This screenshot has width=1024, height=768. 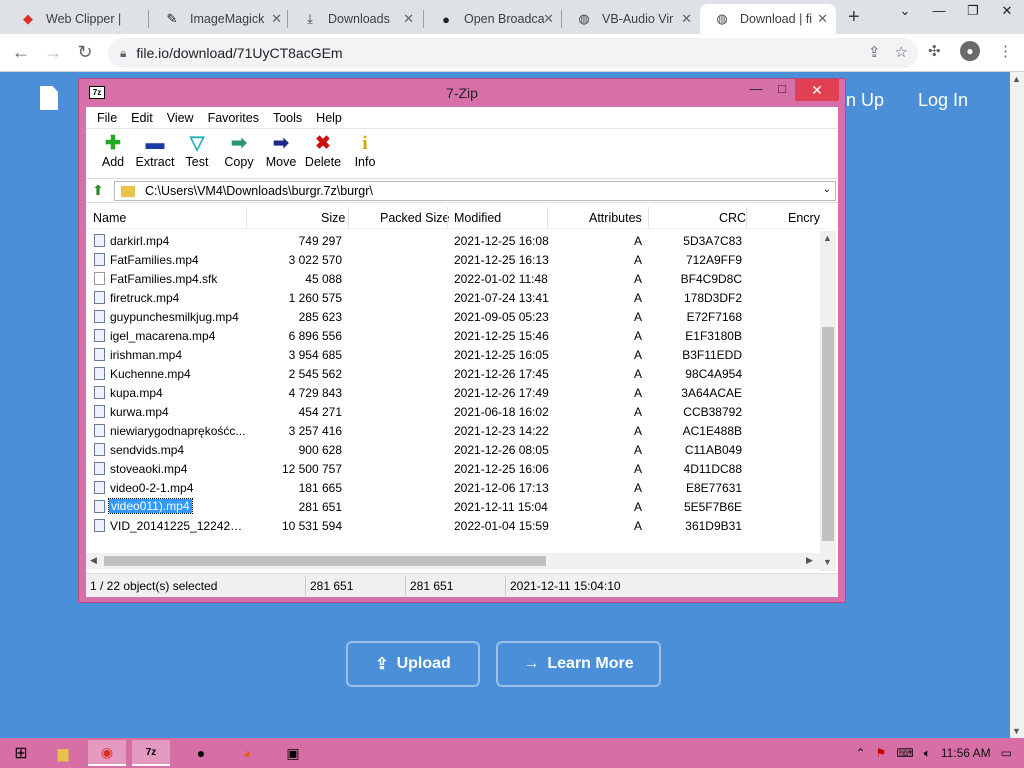 What do you see at coordinates (107, 118) in the screenshot?
I see `menu-file: File` at bounding box center [107, 118].